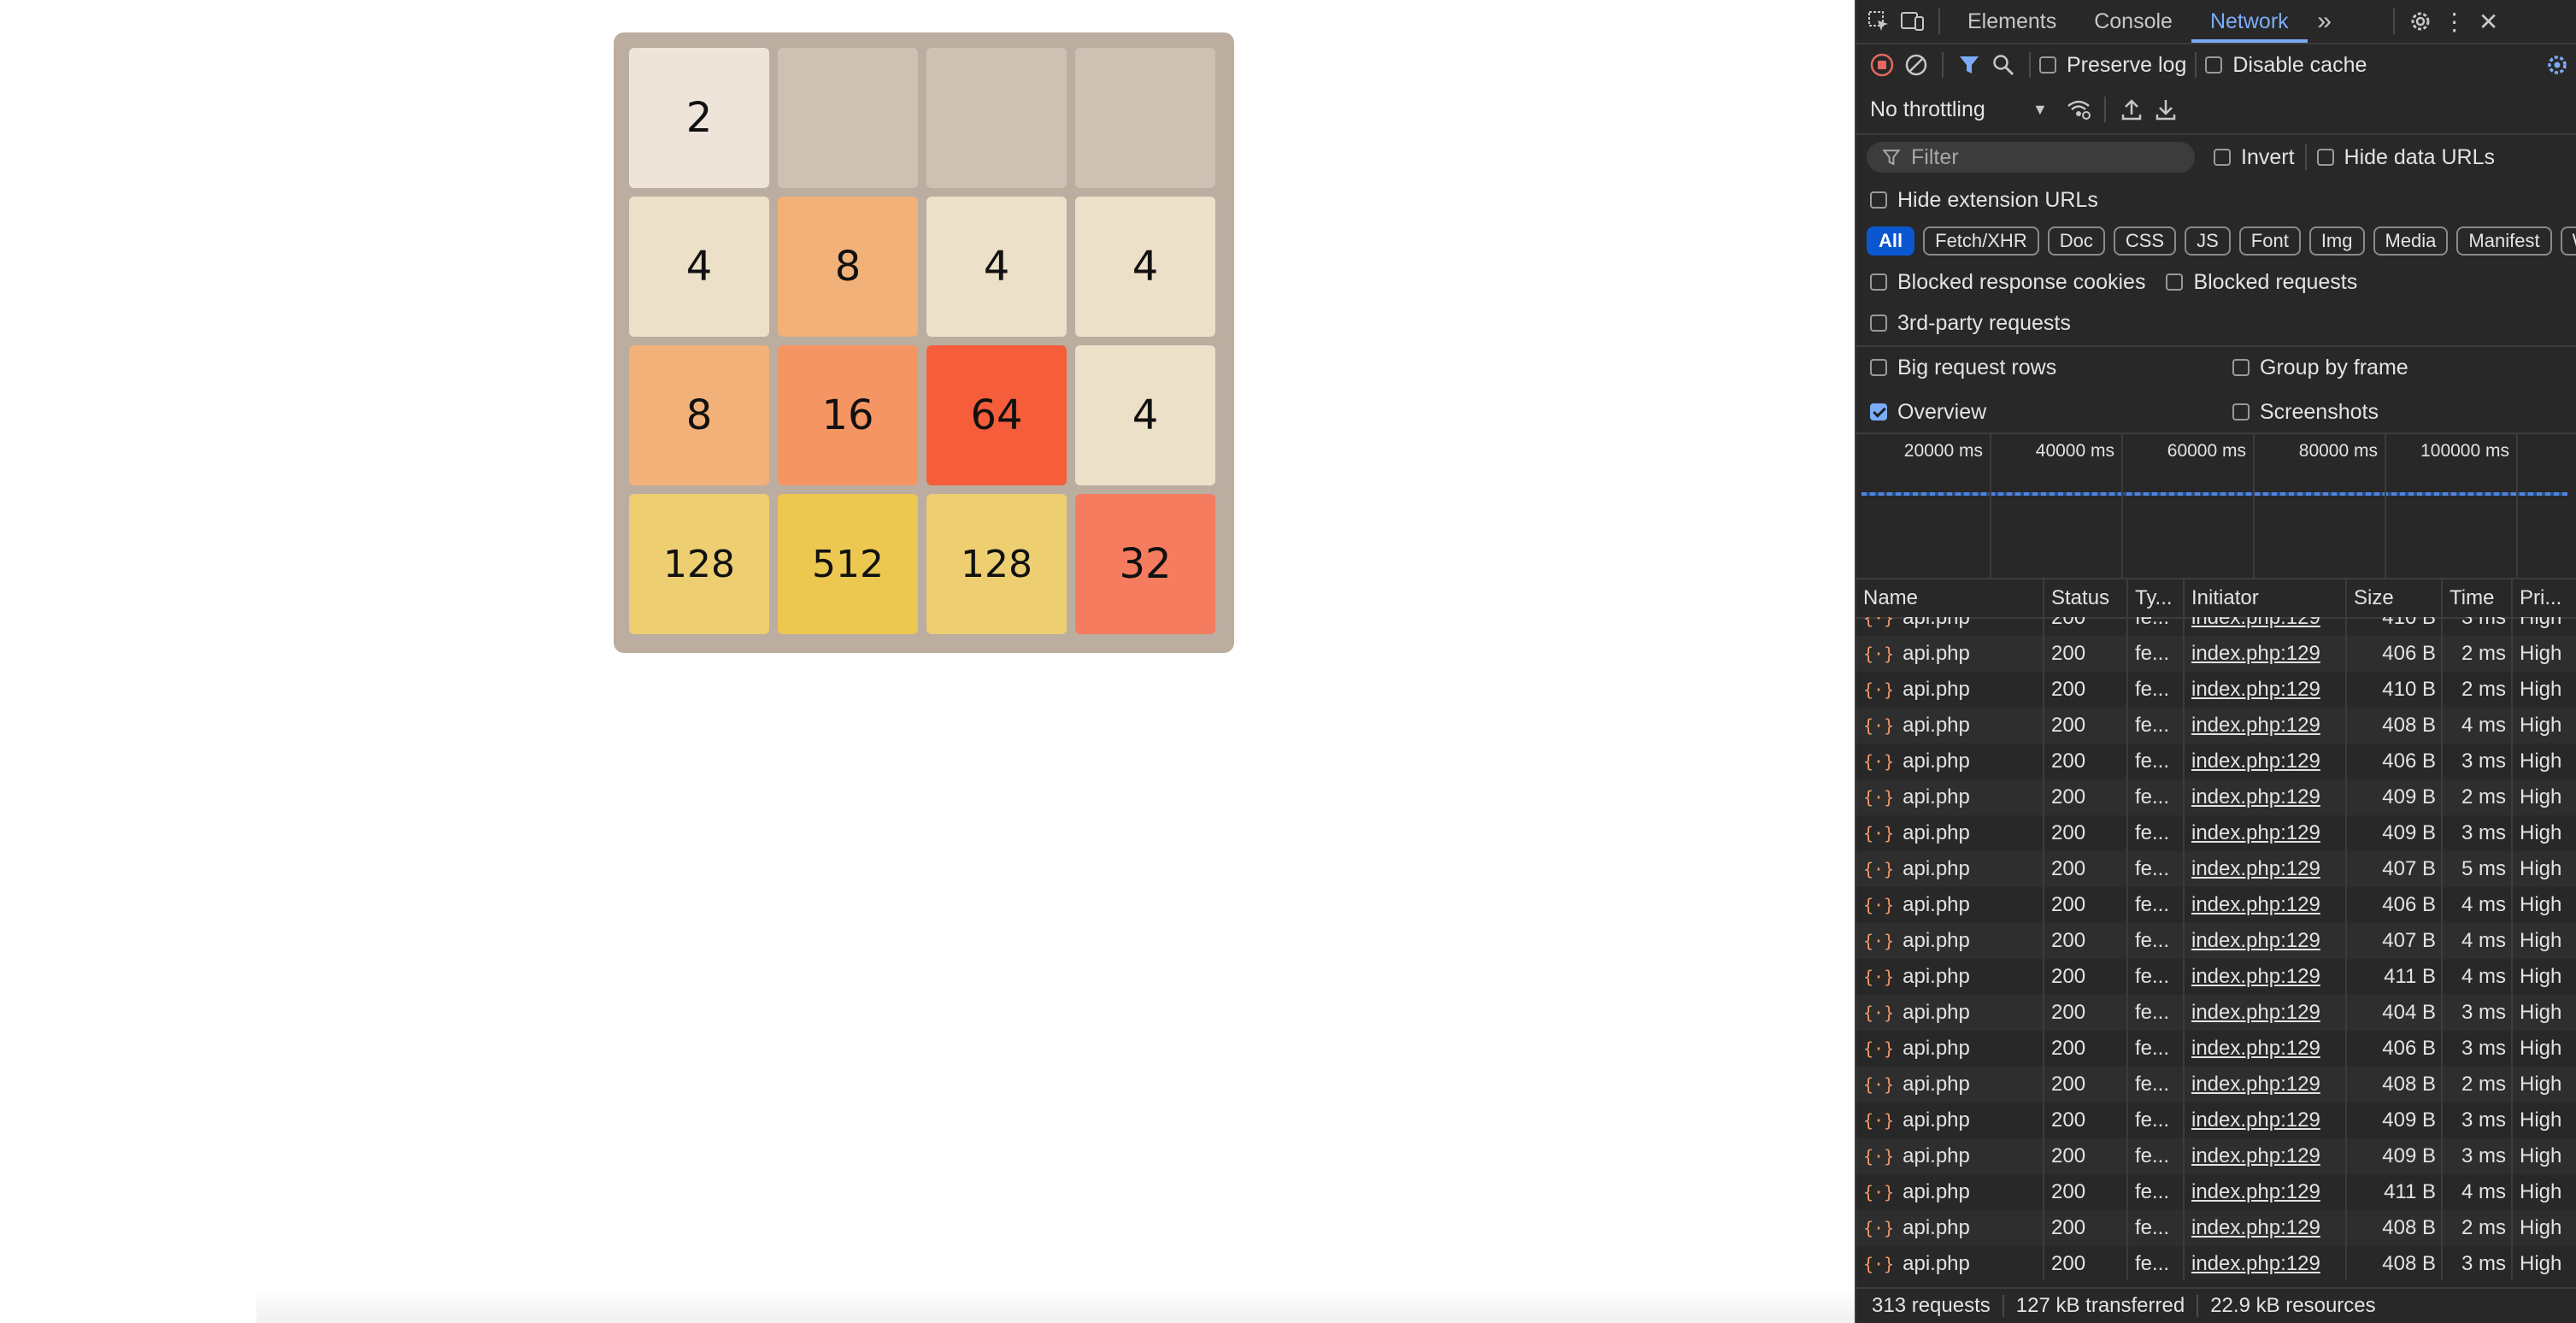 Image resolution: width=2576 pixels, height=1323 pixels. What do you see at coordinates (2286, 65) in the screenshot?
I see `disable-cache-checkbox: Disable cache` at bounding box center [2286, 65].